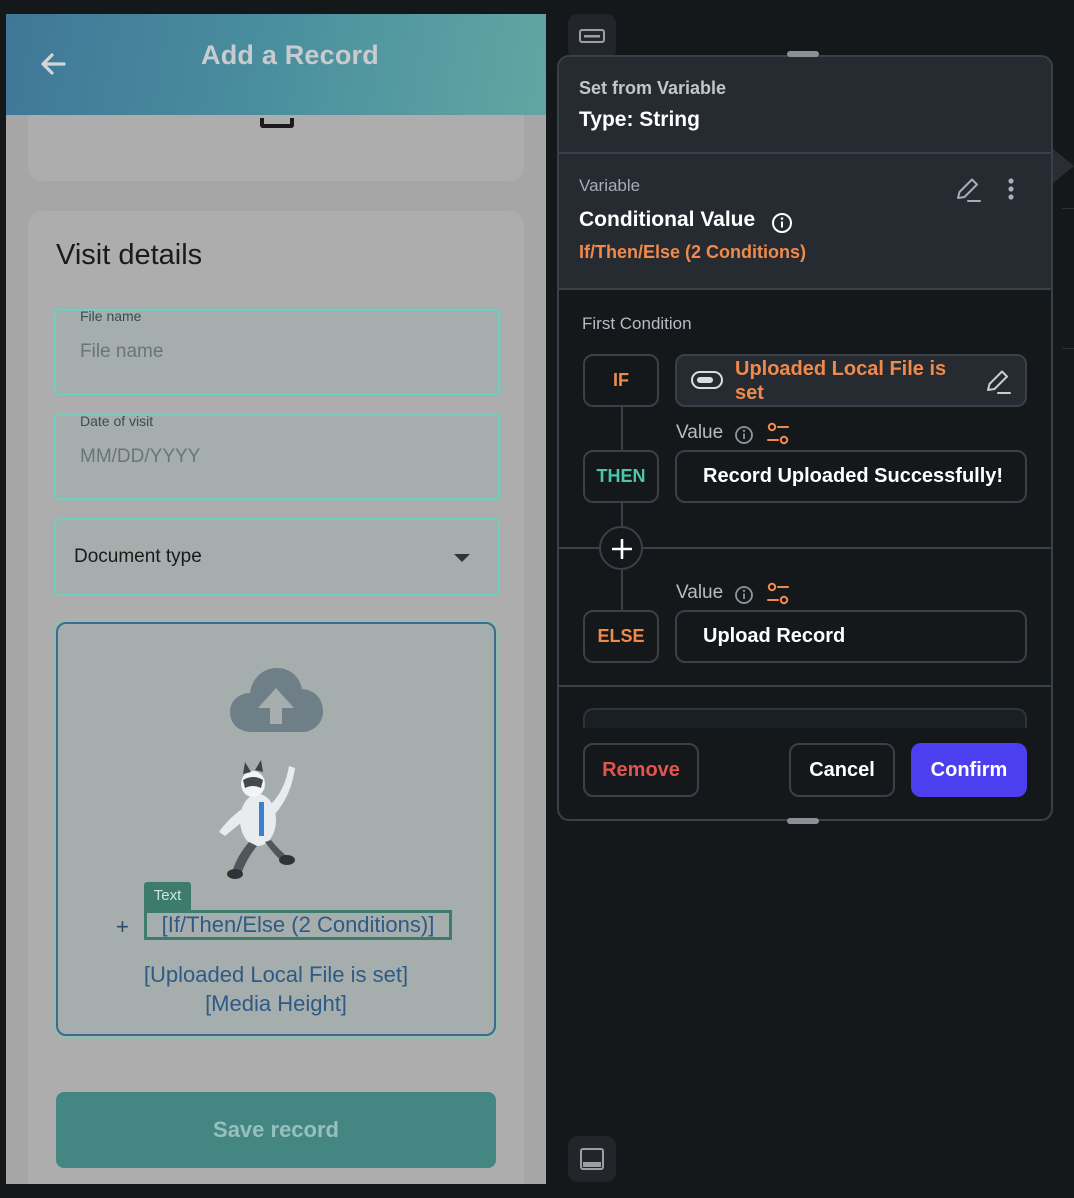  I want to click on conditional-value-title: Conditional Value, so click(667, 219).